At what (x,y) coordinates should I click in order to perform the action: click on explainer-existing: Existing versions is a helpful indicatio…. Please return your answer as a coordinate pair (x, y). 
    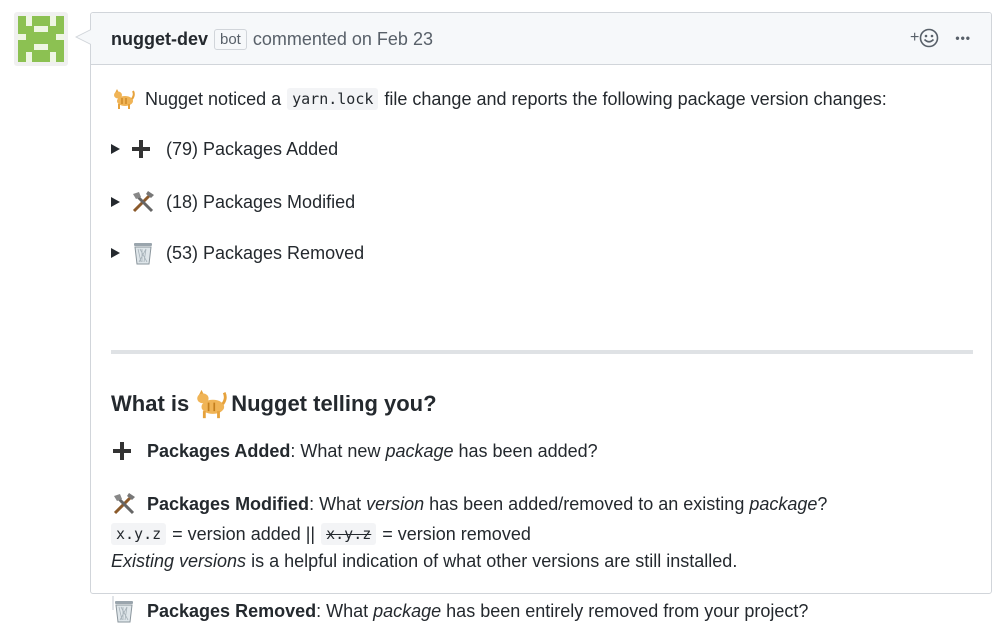
    Looking at the image, I should click on (424, 561).